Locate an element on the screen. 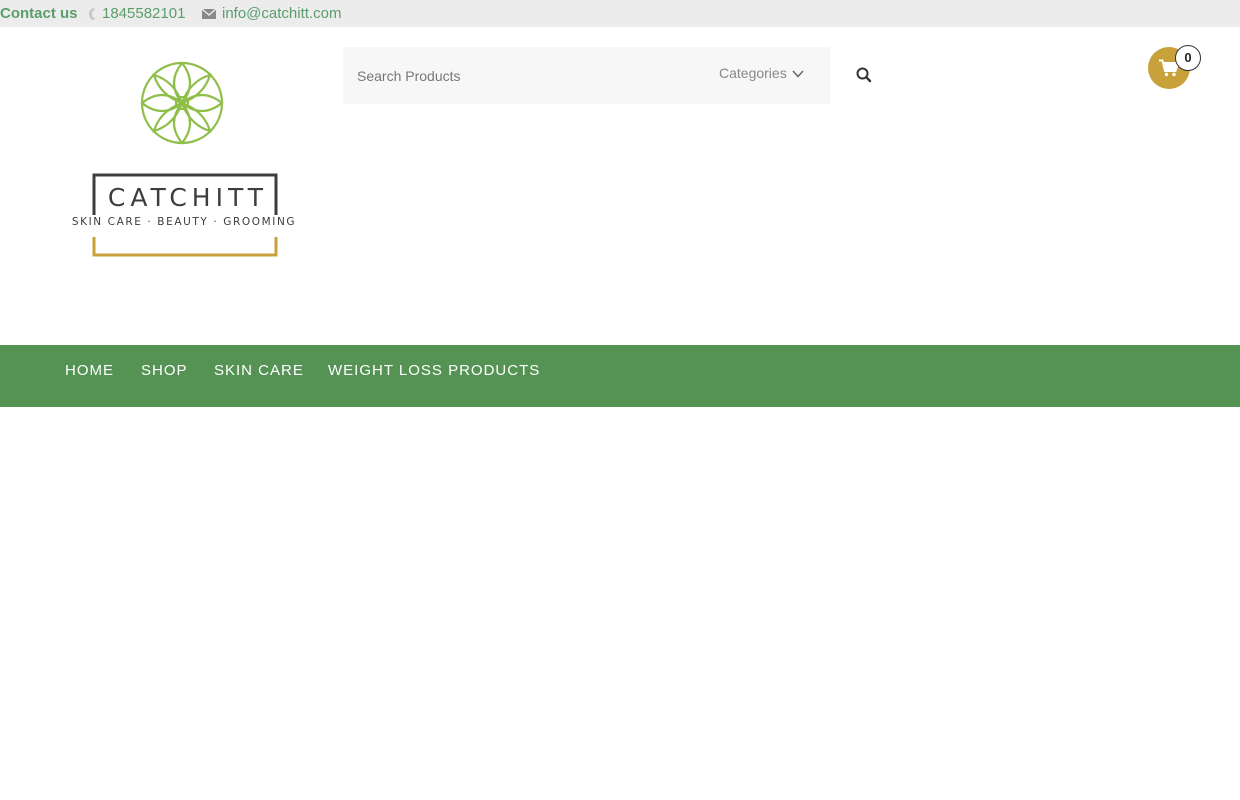 This screenshot has height=800, width=1240. categories-dropdown: Categories is located at coordinates (761, 73).